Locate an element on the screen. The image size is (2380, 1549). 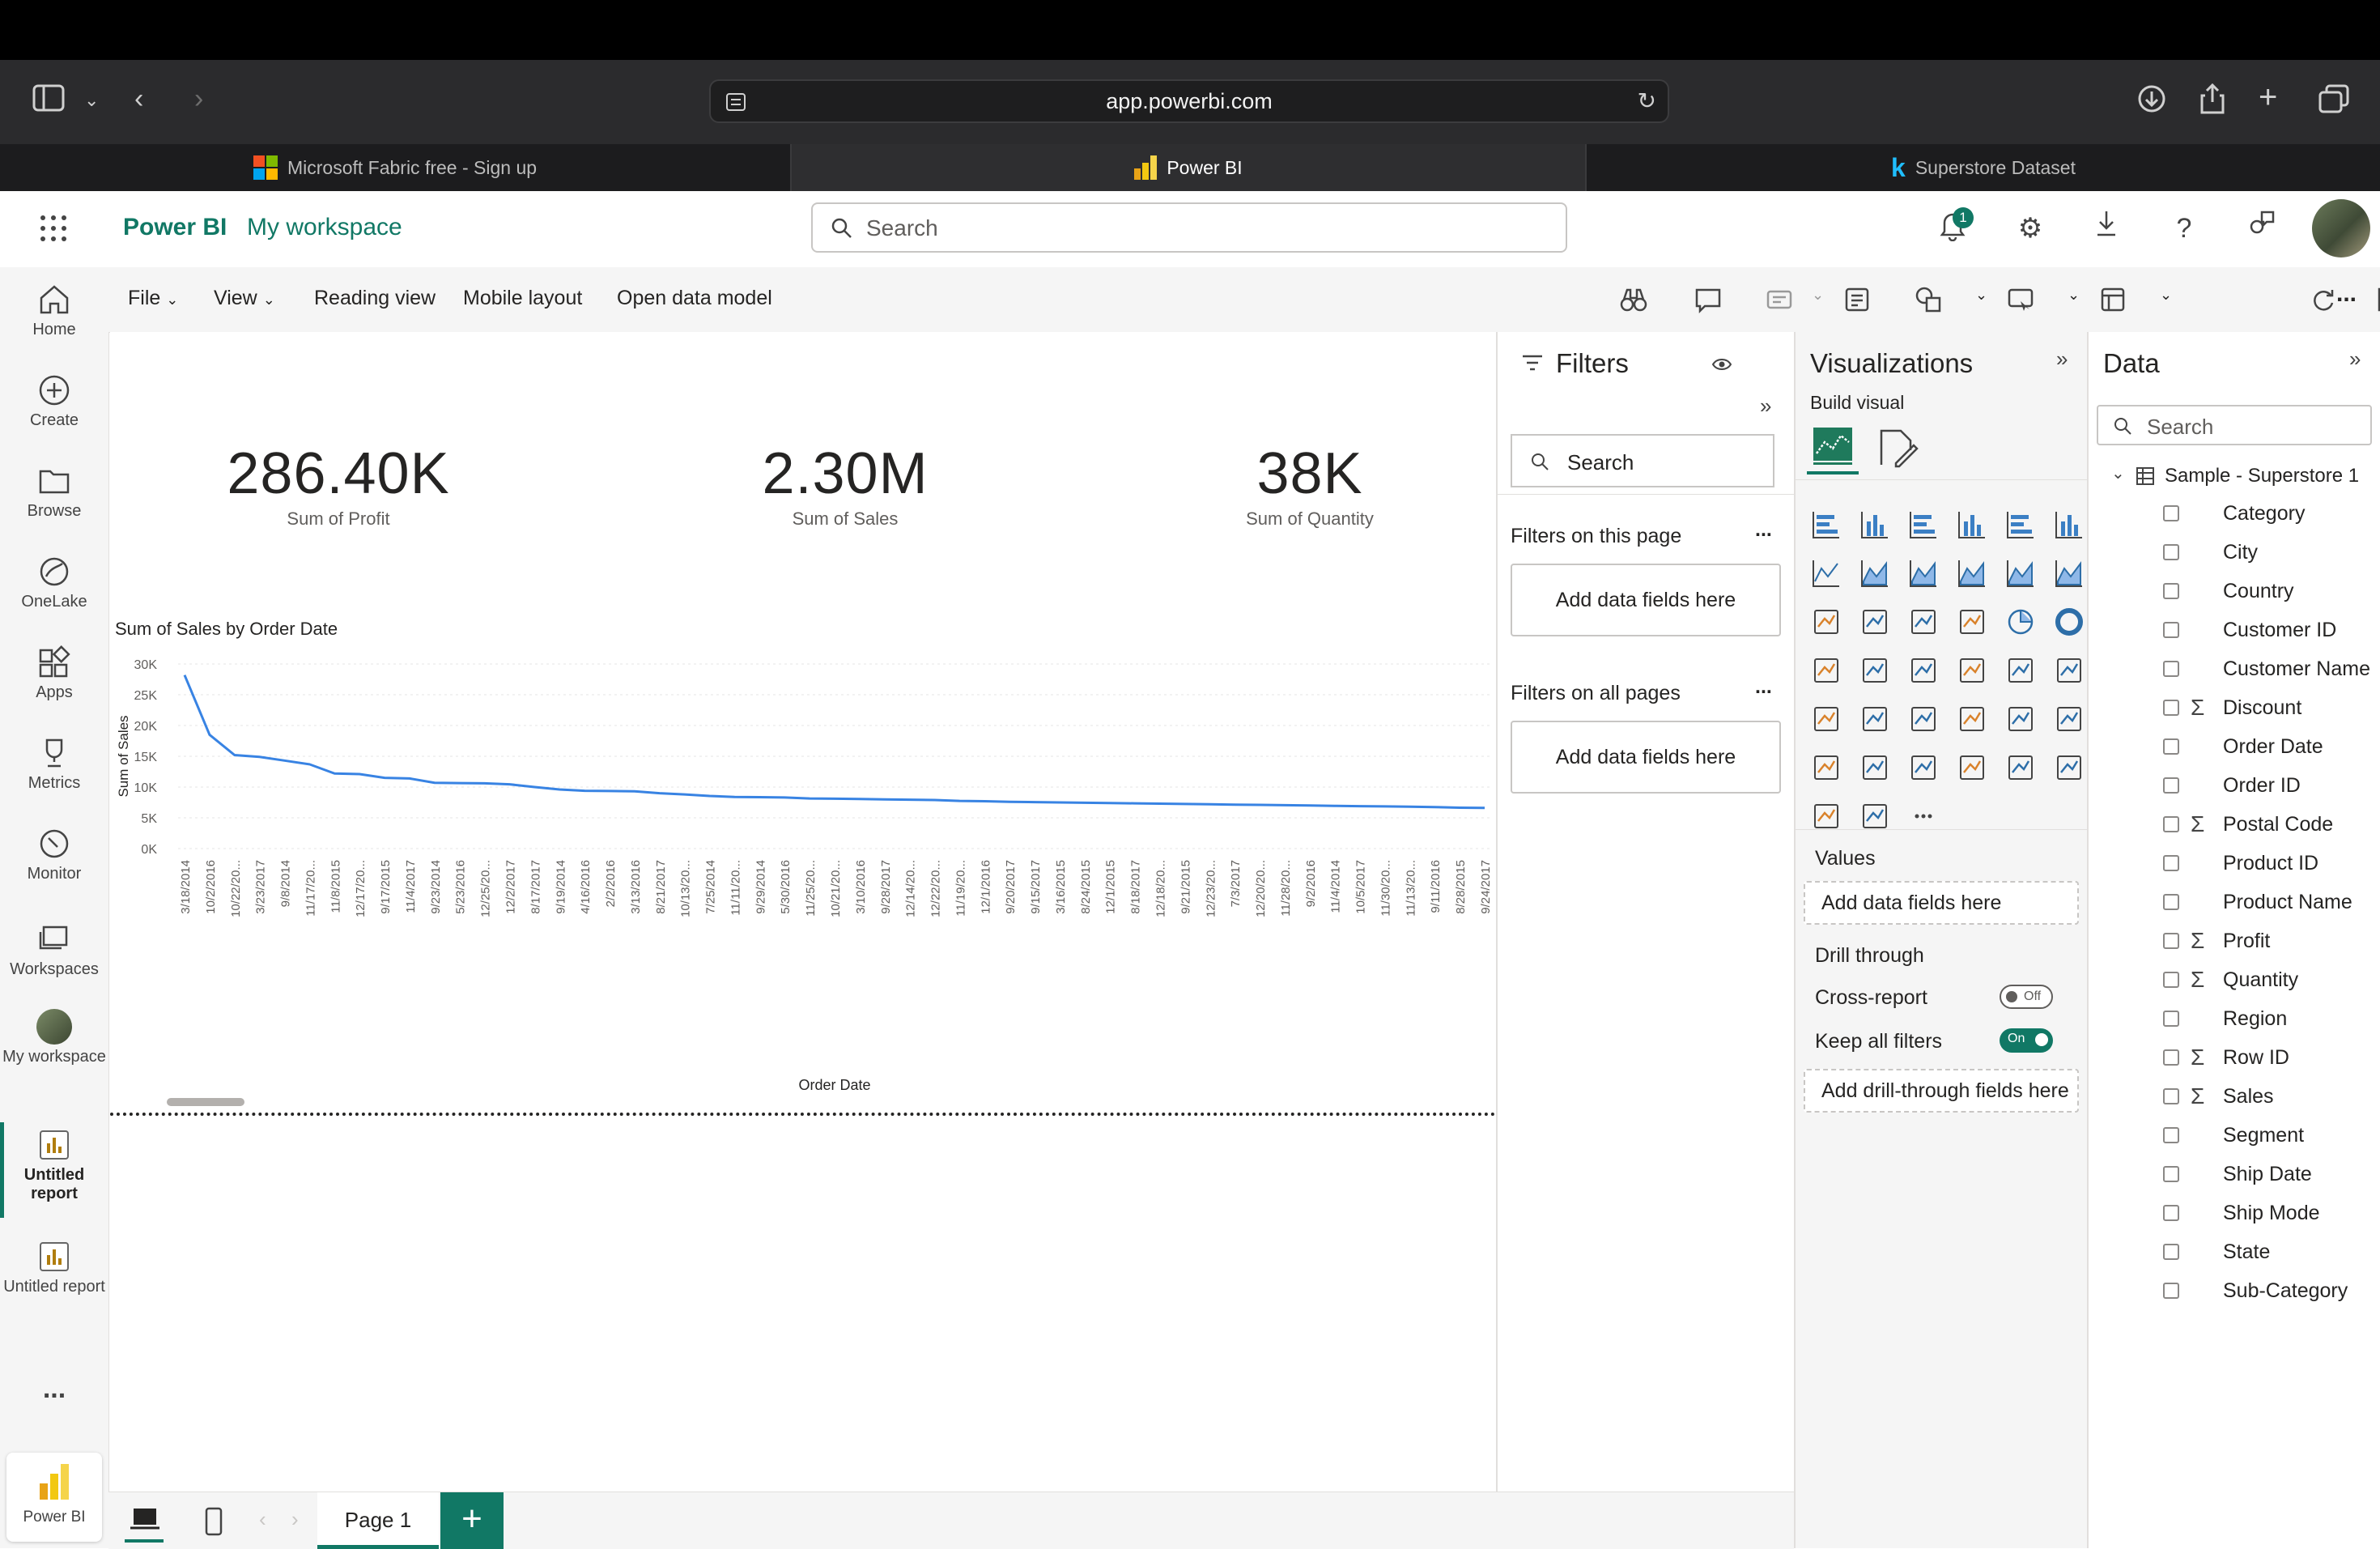
field-row: Σ Row ID is located at coordinates (2234, 1061).